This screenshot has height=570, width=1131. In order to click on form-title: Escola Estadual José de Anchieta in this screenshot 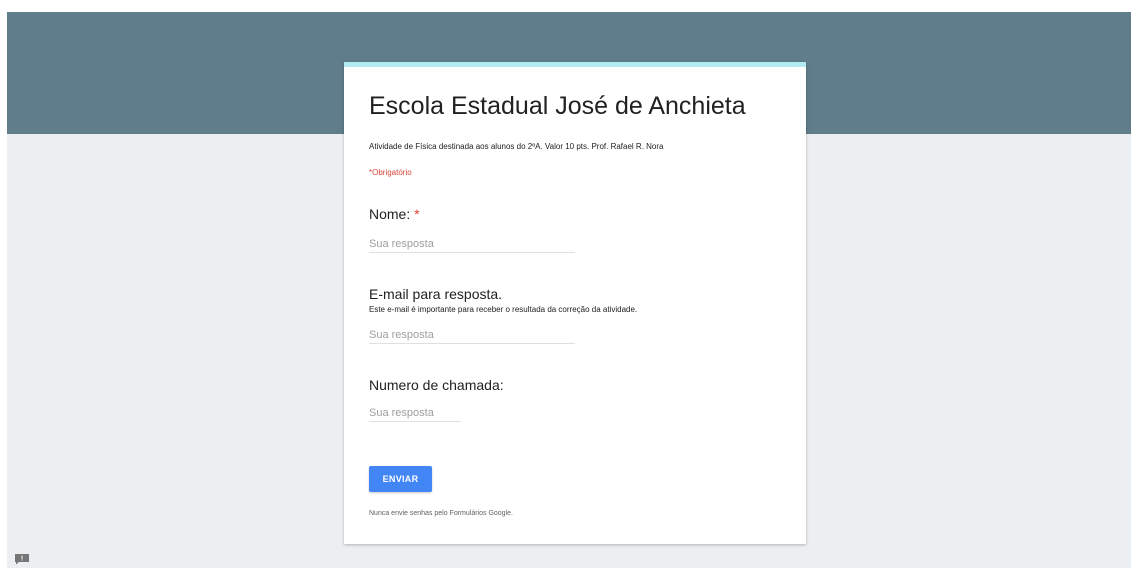, I will do `click(557, 106)`.